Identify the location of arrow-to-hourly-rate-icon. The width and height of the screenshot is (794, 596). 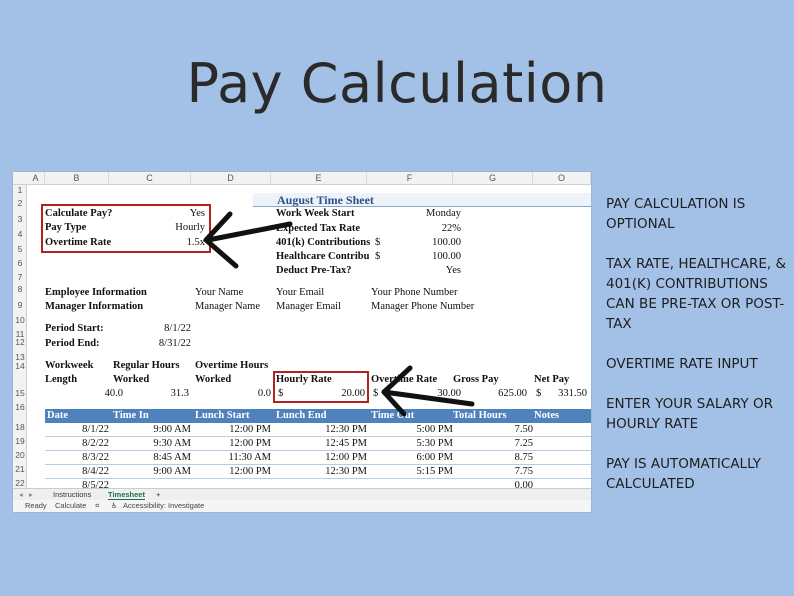
(428, 391).